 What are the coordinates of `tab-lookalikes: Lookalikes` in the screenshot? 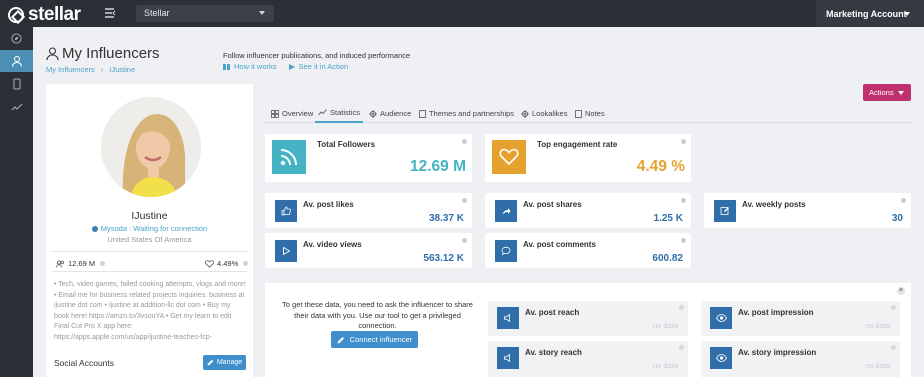 It's located at (544, 113).